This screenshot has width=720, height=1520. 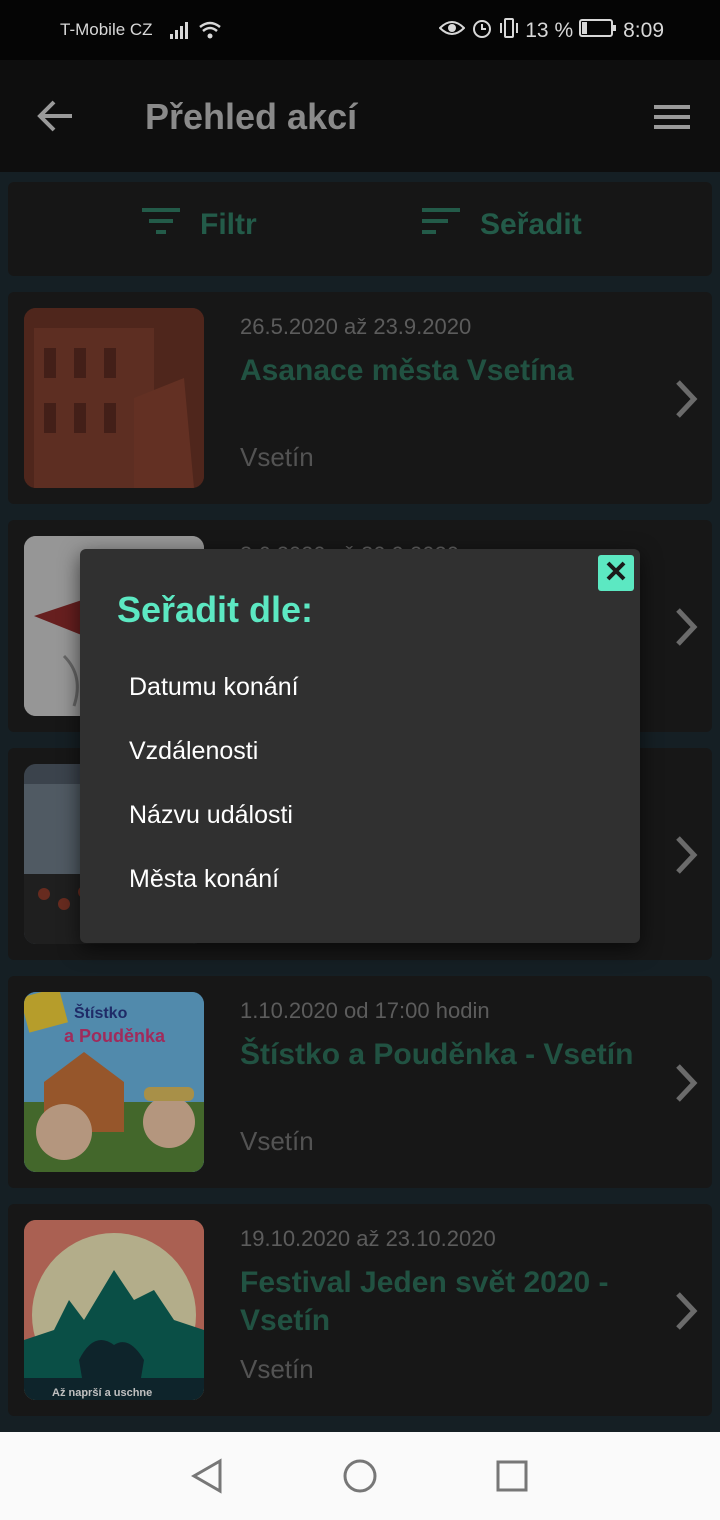 I want to click on sort-option-distance: Vzdálenosti, so click(x=193, y=751).